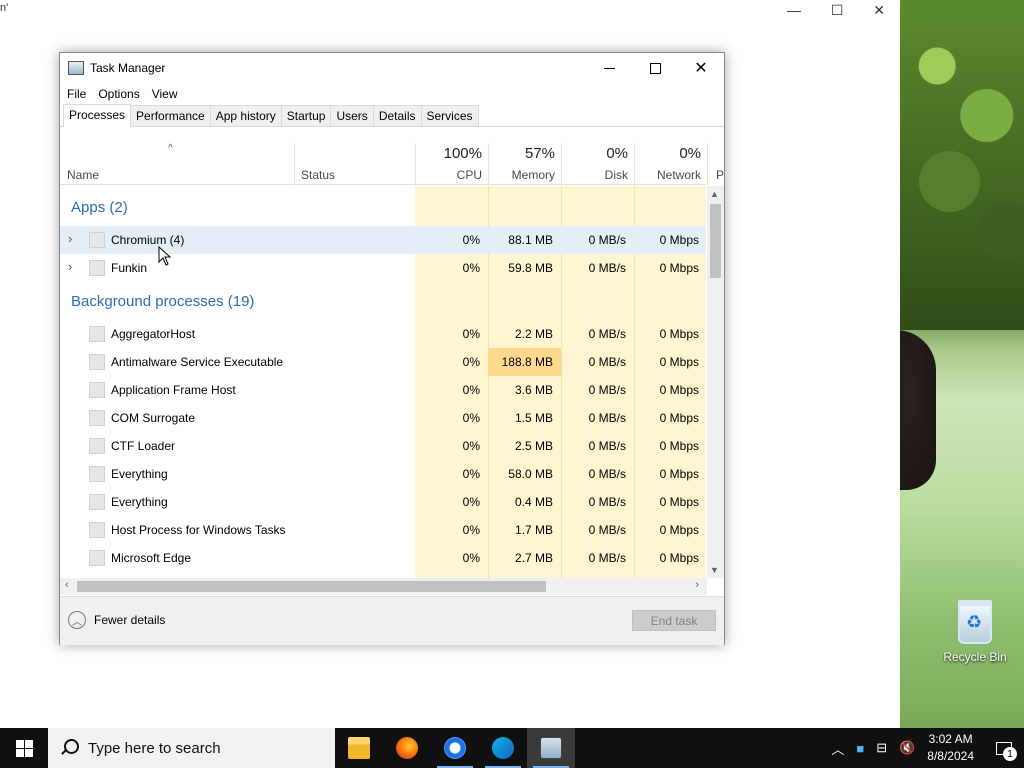 Image resolution: width=1024 pixels, height=768 pixels. What do you see at coordinates (668, 175) in the screenshot?
I see `column-network: Network` at bounding box center [668, 175].